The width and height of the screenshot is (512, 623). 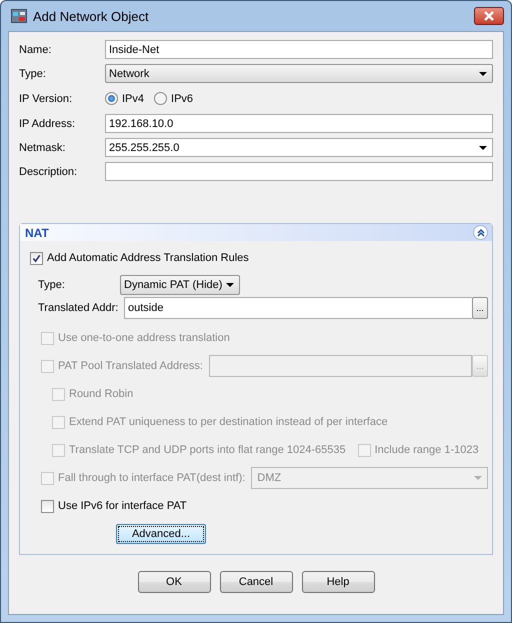 I want to click on checkbox-label: Include range 1-1023, so click(x=426, y=450).